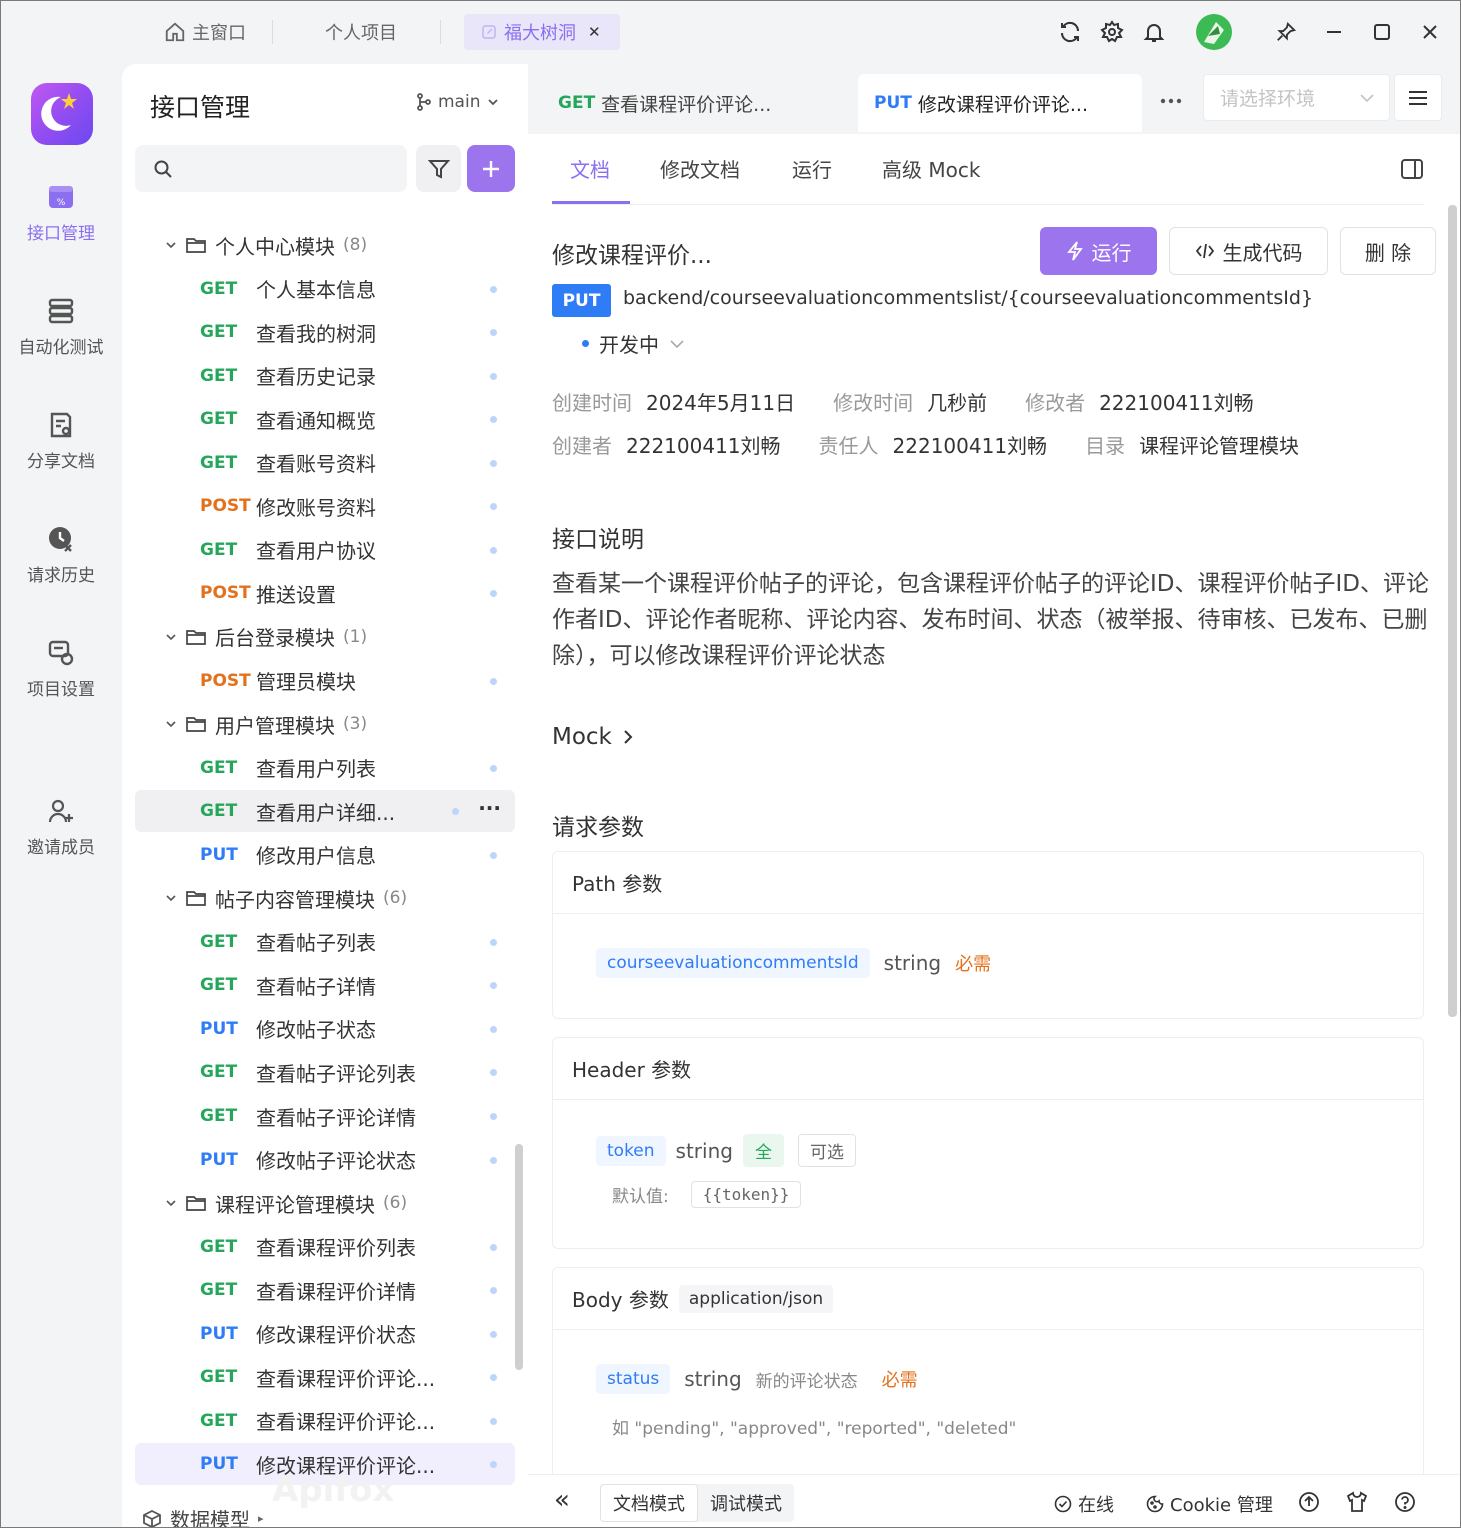 This screenshot has height=1528, width=1461. What do you see at coordinates (1357, 1502) in the screenshot?
I see `tshirt-icon` at bounding box center [1357, 1502].